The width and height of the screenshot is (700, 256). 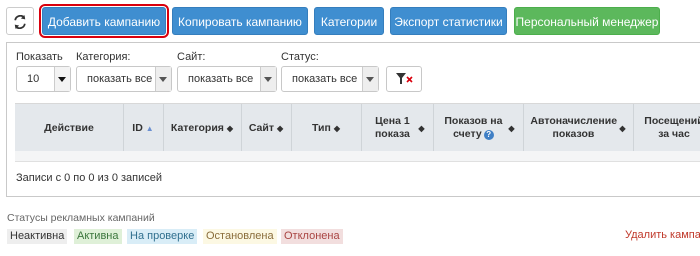 I want to click on col-visits-label: Посещений за час, so click(x=672, y=127).